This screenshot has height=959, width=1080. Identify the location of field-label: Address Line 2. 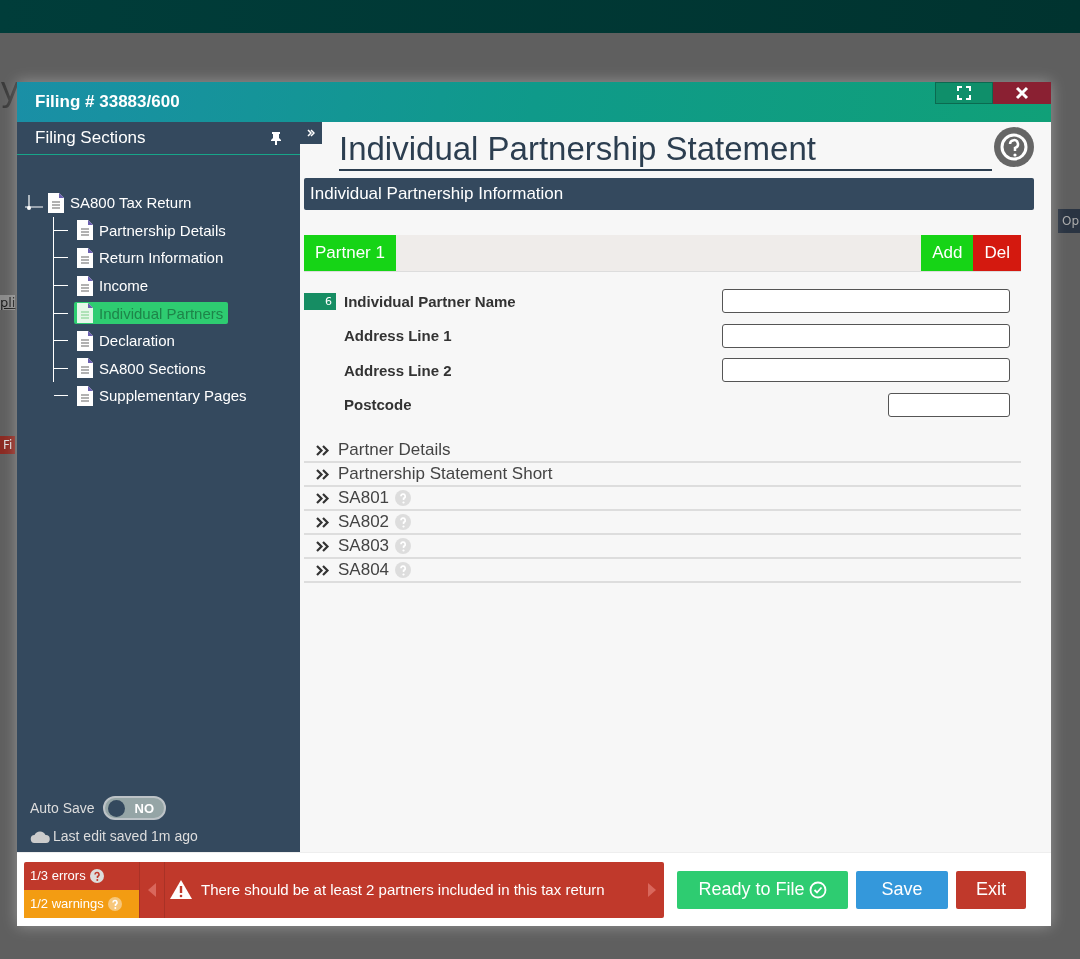
(398, 370).